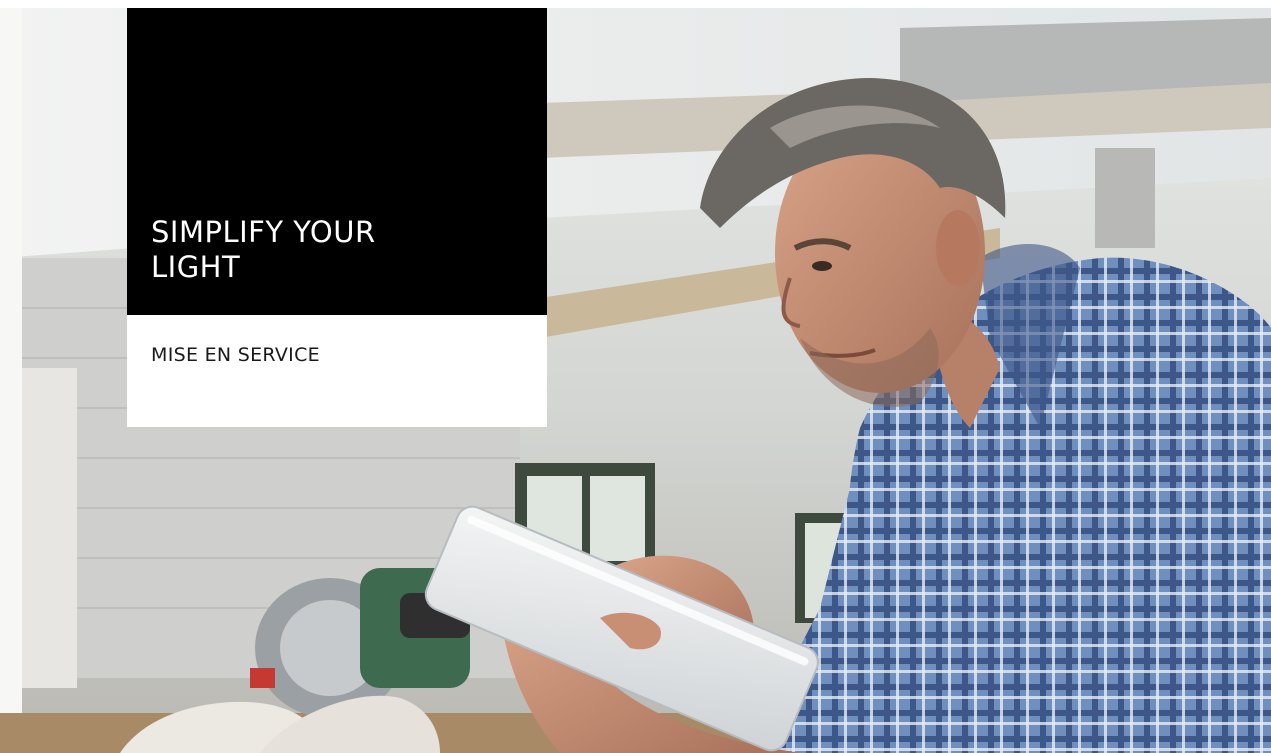 The width and height of the screenshot is (1271, 753). I want to click on title-card: SIMPLIFY YOUR LIGHT, so click(337, 161).